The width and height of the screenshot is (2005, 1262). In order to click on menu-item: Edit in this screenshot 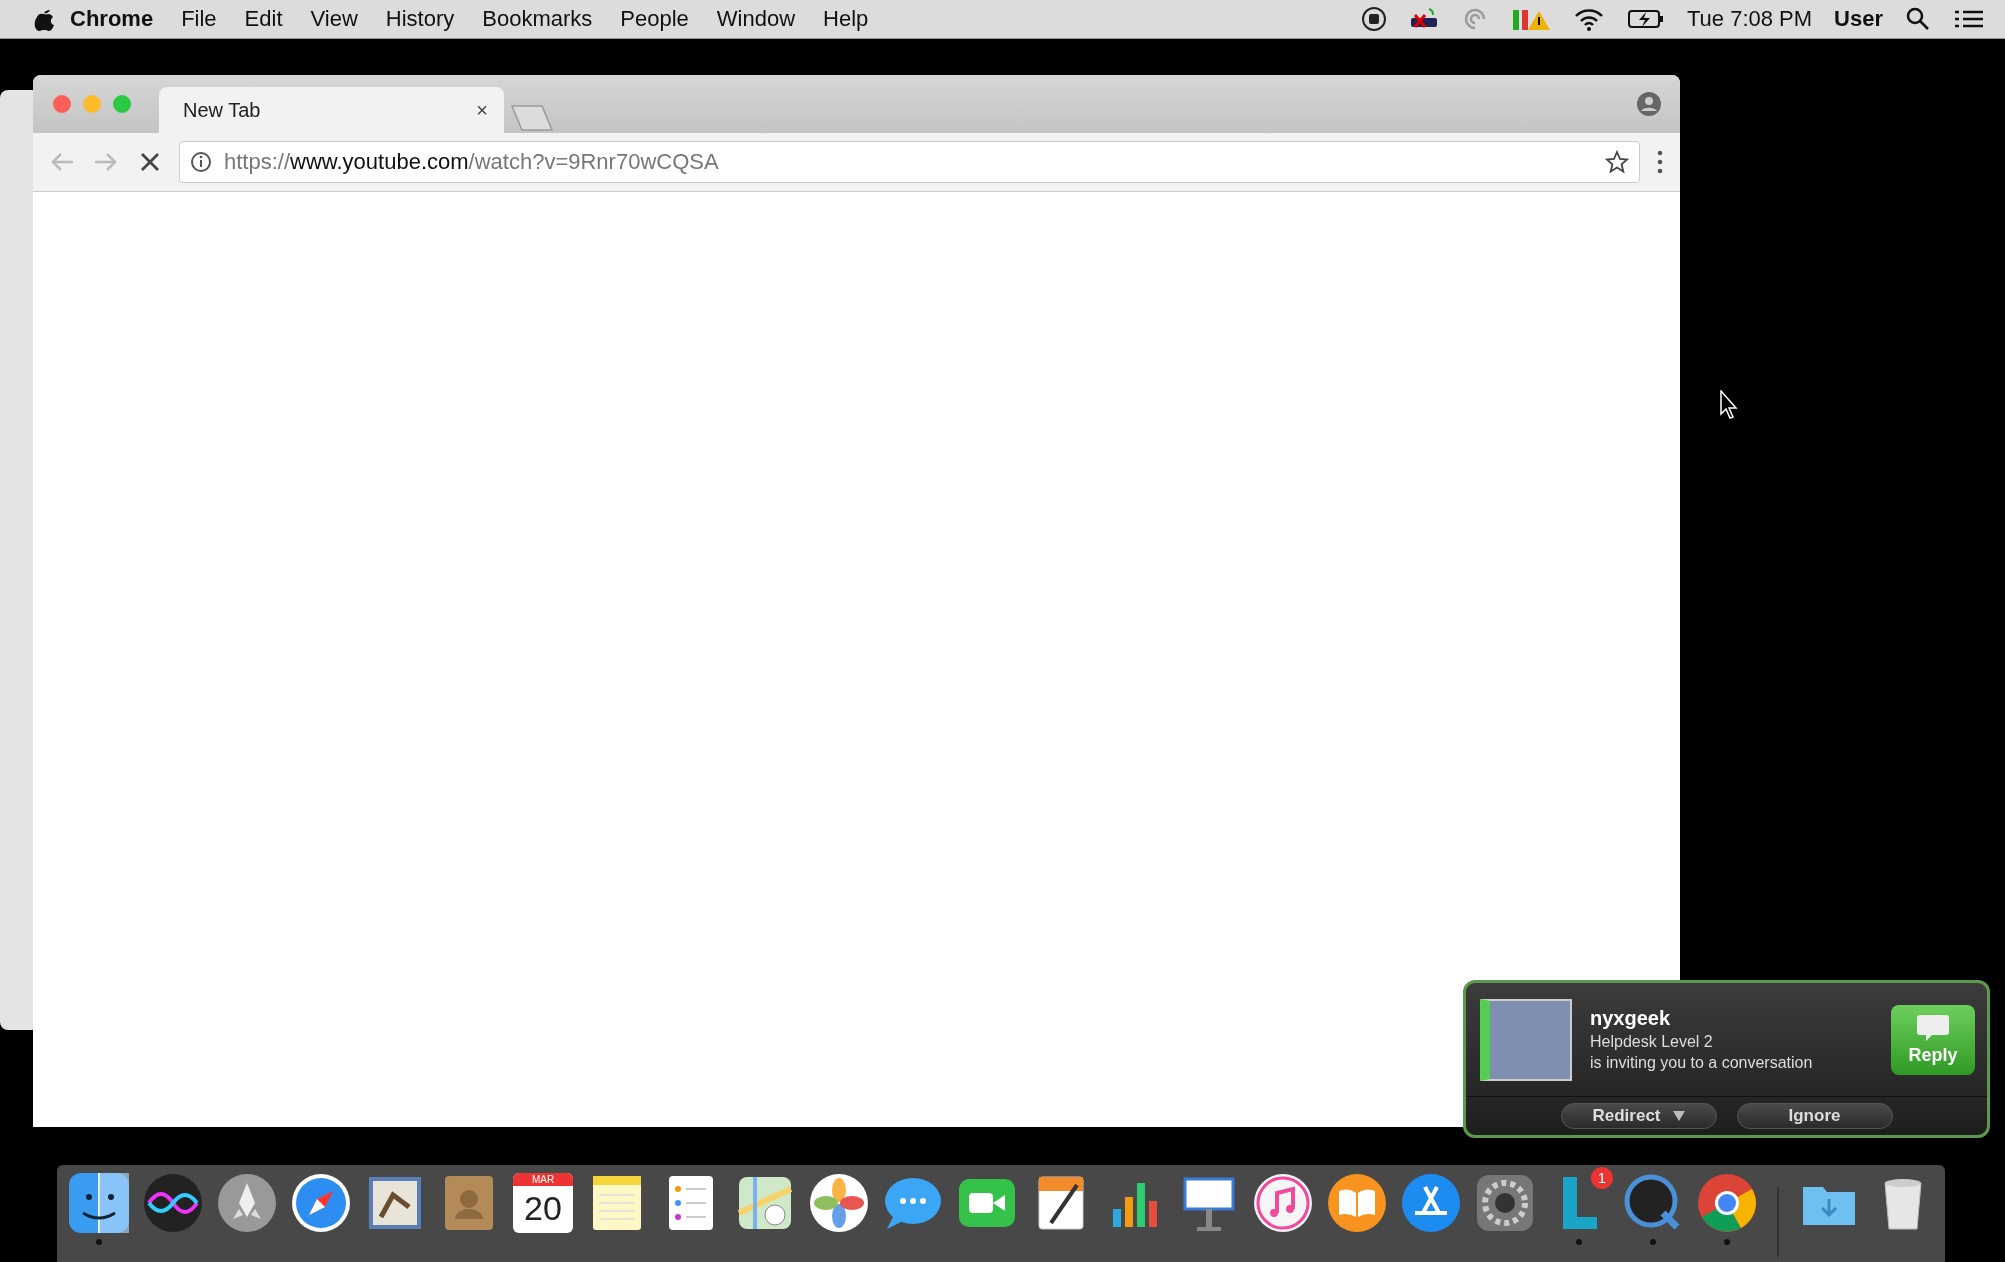, I will do `click(263, 19)`.